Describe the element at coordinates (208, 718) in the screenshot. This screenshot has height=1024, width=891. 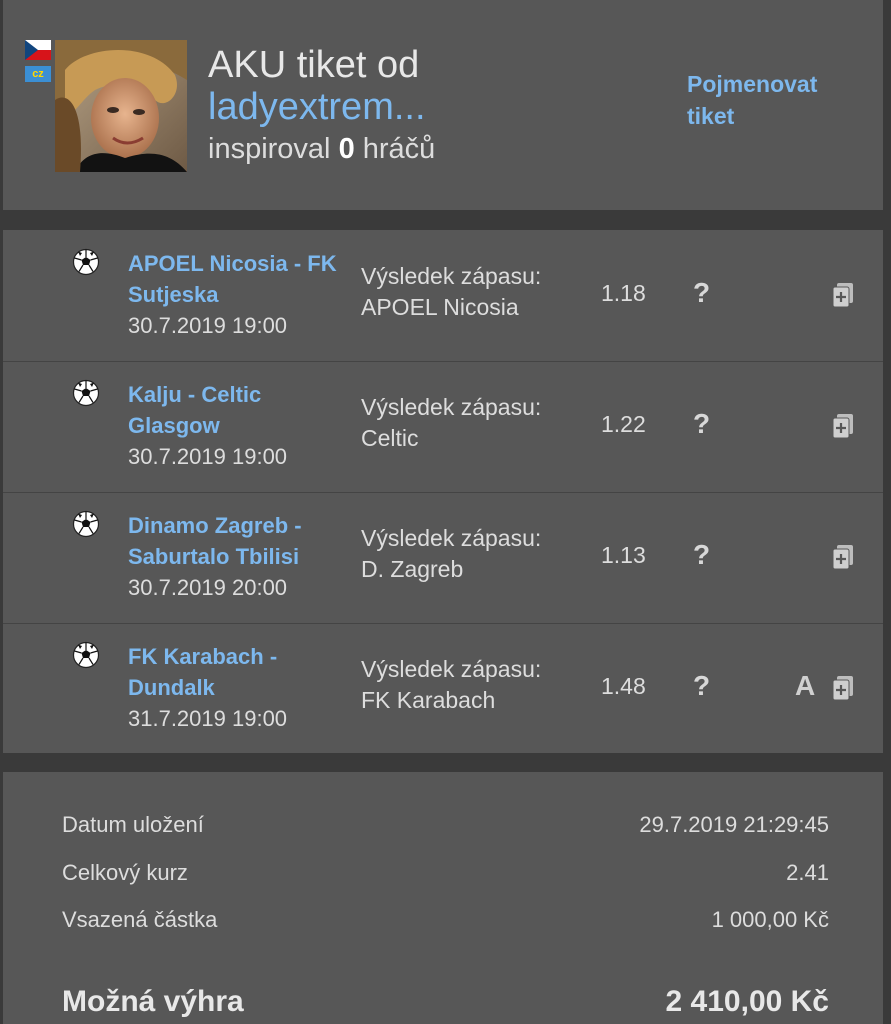
I see `match-datetime: 31.7.2019 19:00` at that location.